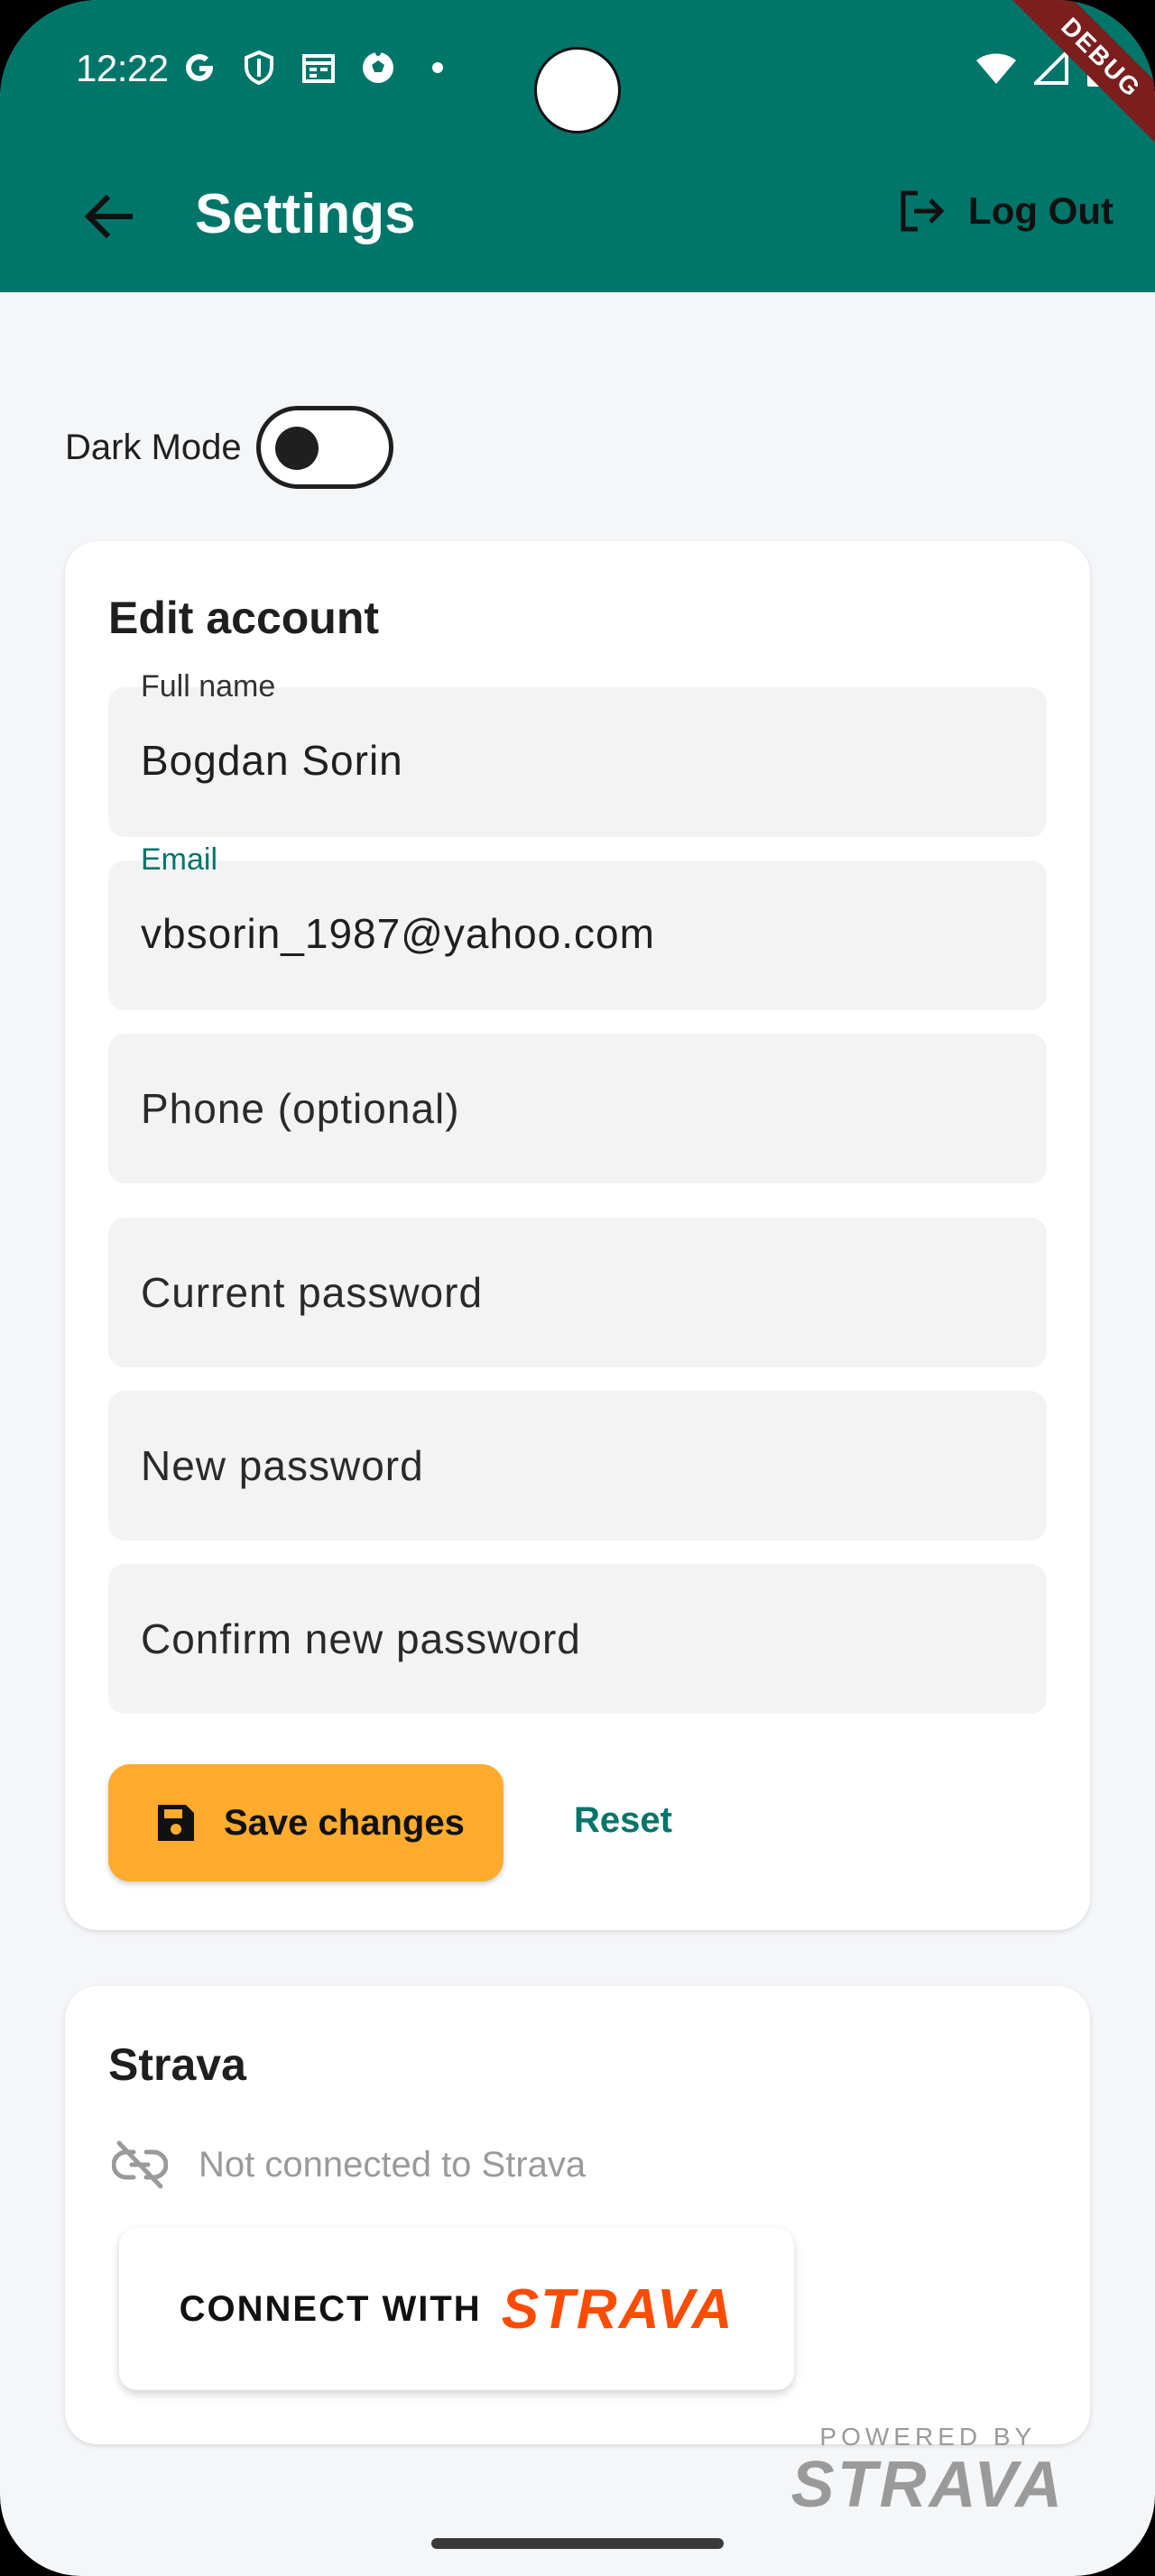 The width and height of the screenshot is (1155, 2576). What do you see at coordinates (344, 1822) in the screenshot?
I see `save-changes-label: Save changes` at bounding box center [344, 1822].